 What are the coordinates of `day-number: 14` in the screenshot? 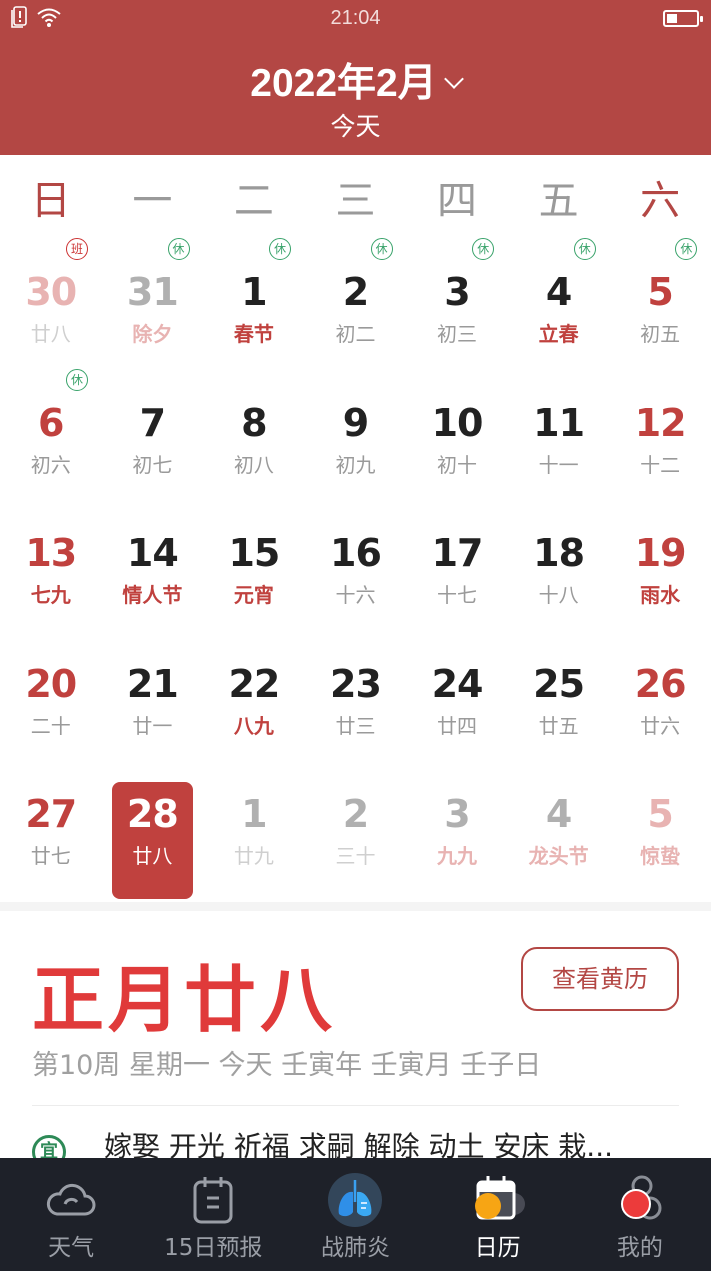 It's located at (152, 553).